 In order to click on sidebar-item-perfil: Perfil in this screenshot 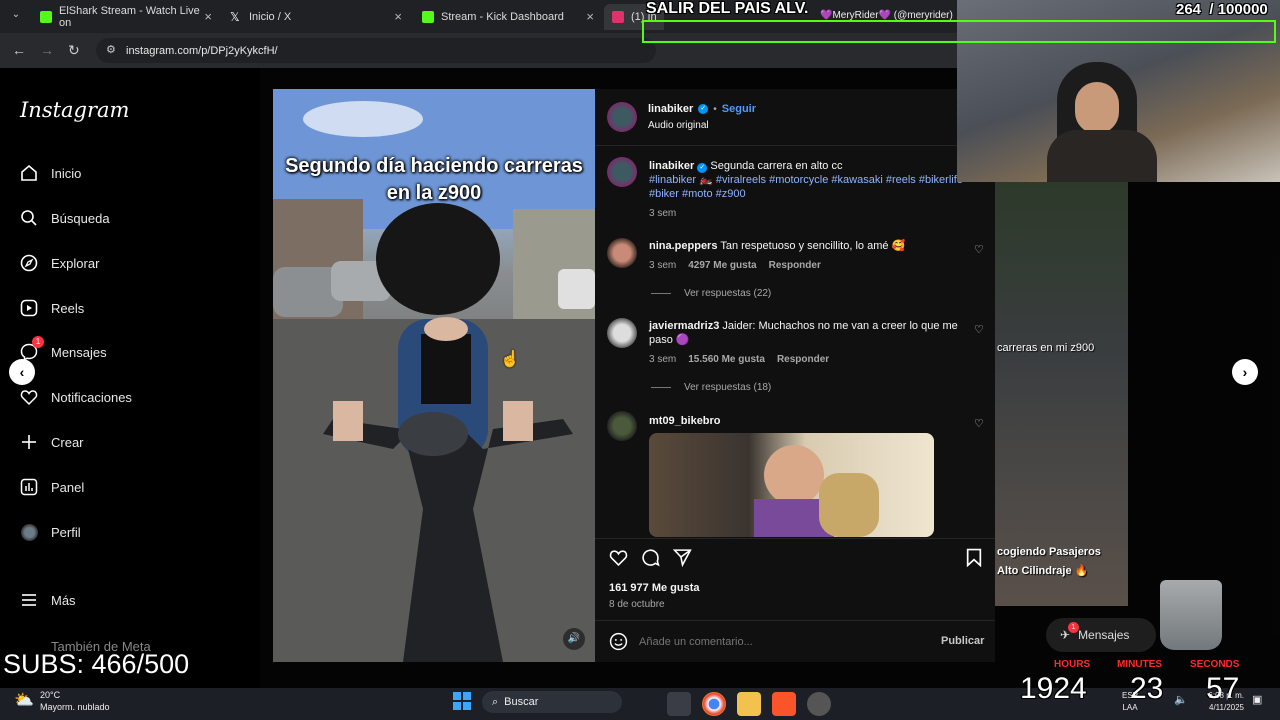, I will do `click(50, 532)`.